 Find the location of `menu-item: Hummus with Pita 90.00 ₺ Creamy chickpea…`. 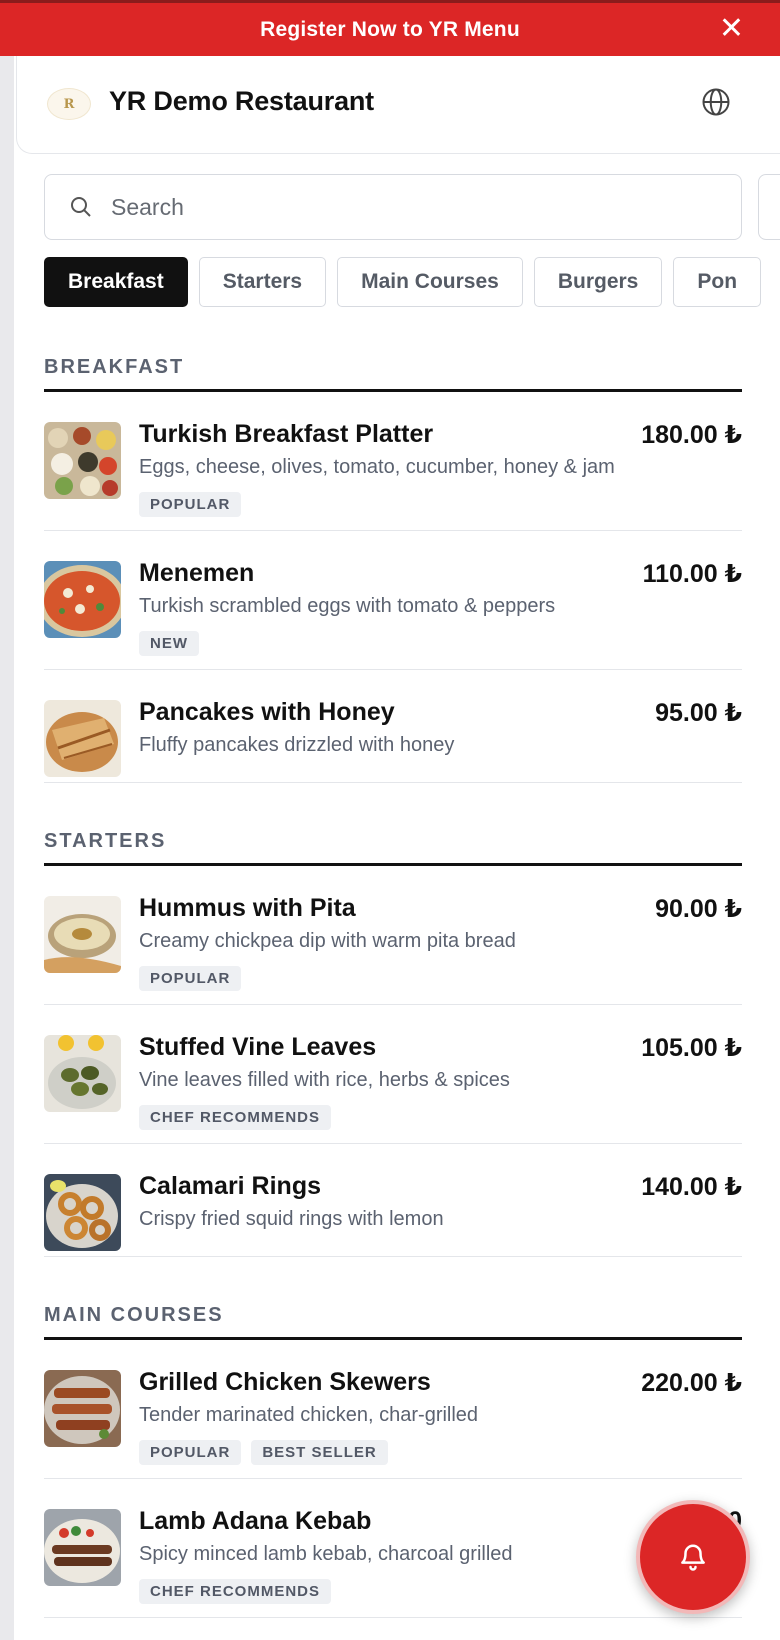

menu-item: Hummus with Pita 90.00 ₺ Creamy chickpea… is located at coordinates (393, 935).